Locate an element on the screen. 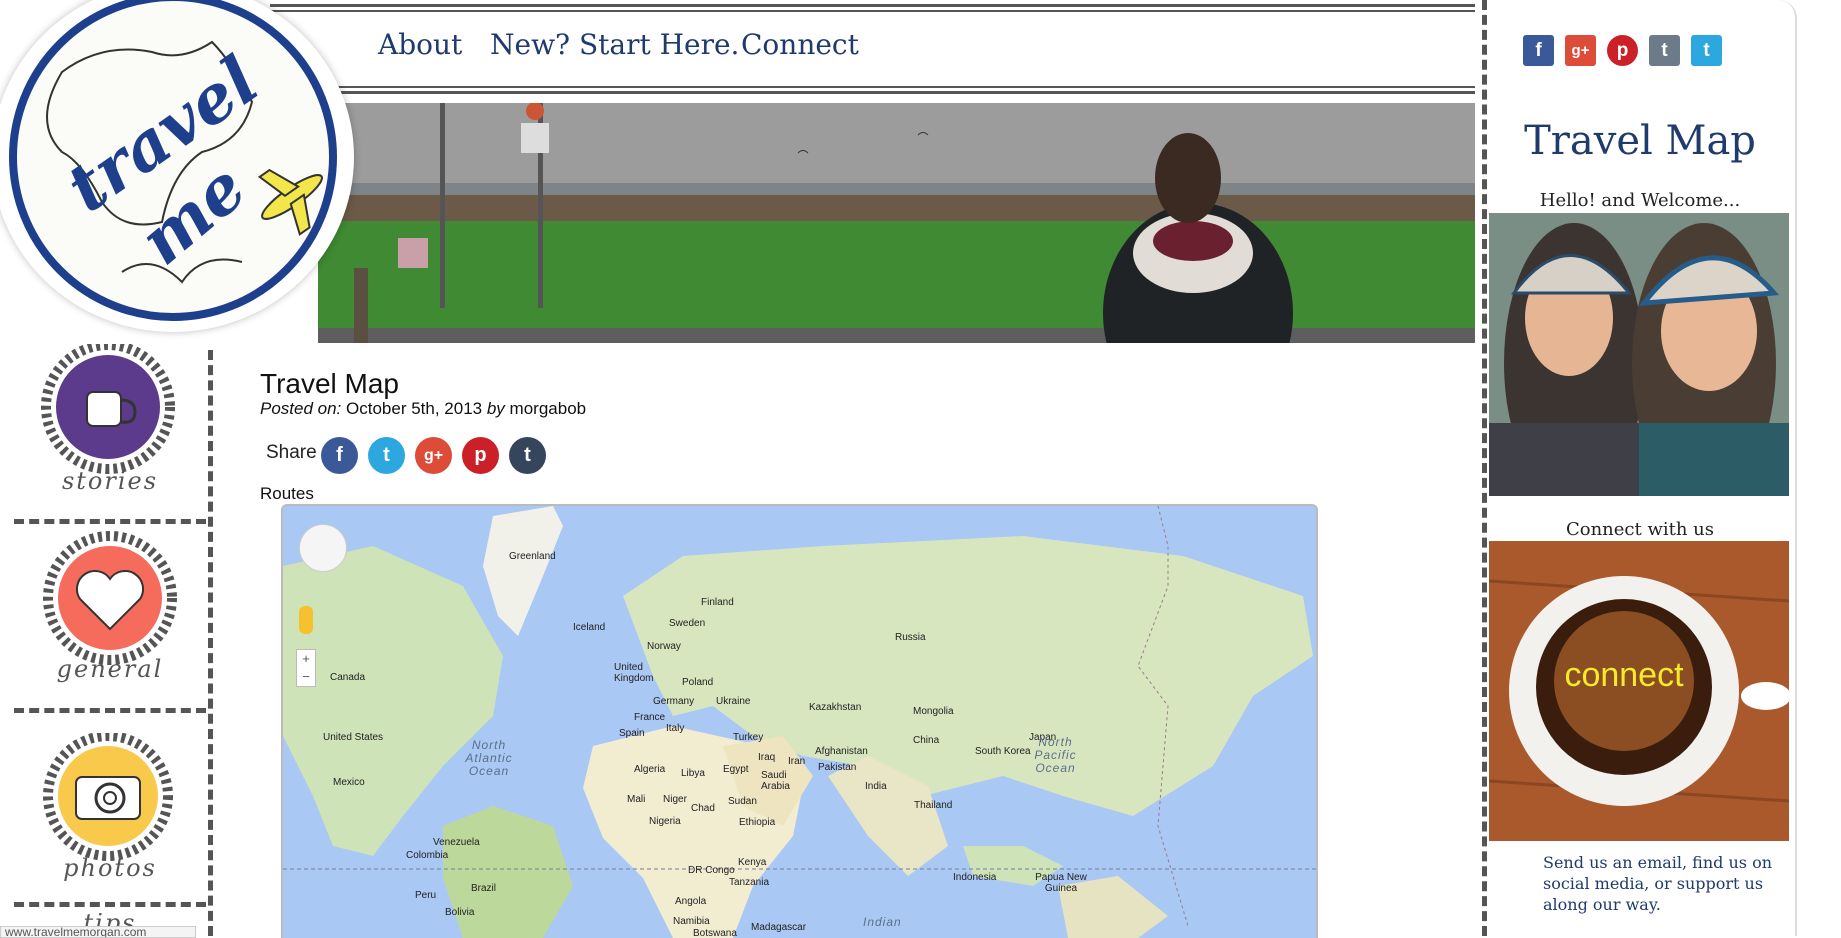 Image resolution: width=1841 pixels, height=938 pixels. map-label: Madagascar is located at coordinates (779, 927).